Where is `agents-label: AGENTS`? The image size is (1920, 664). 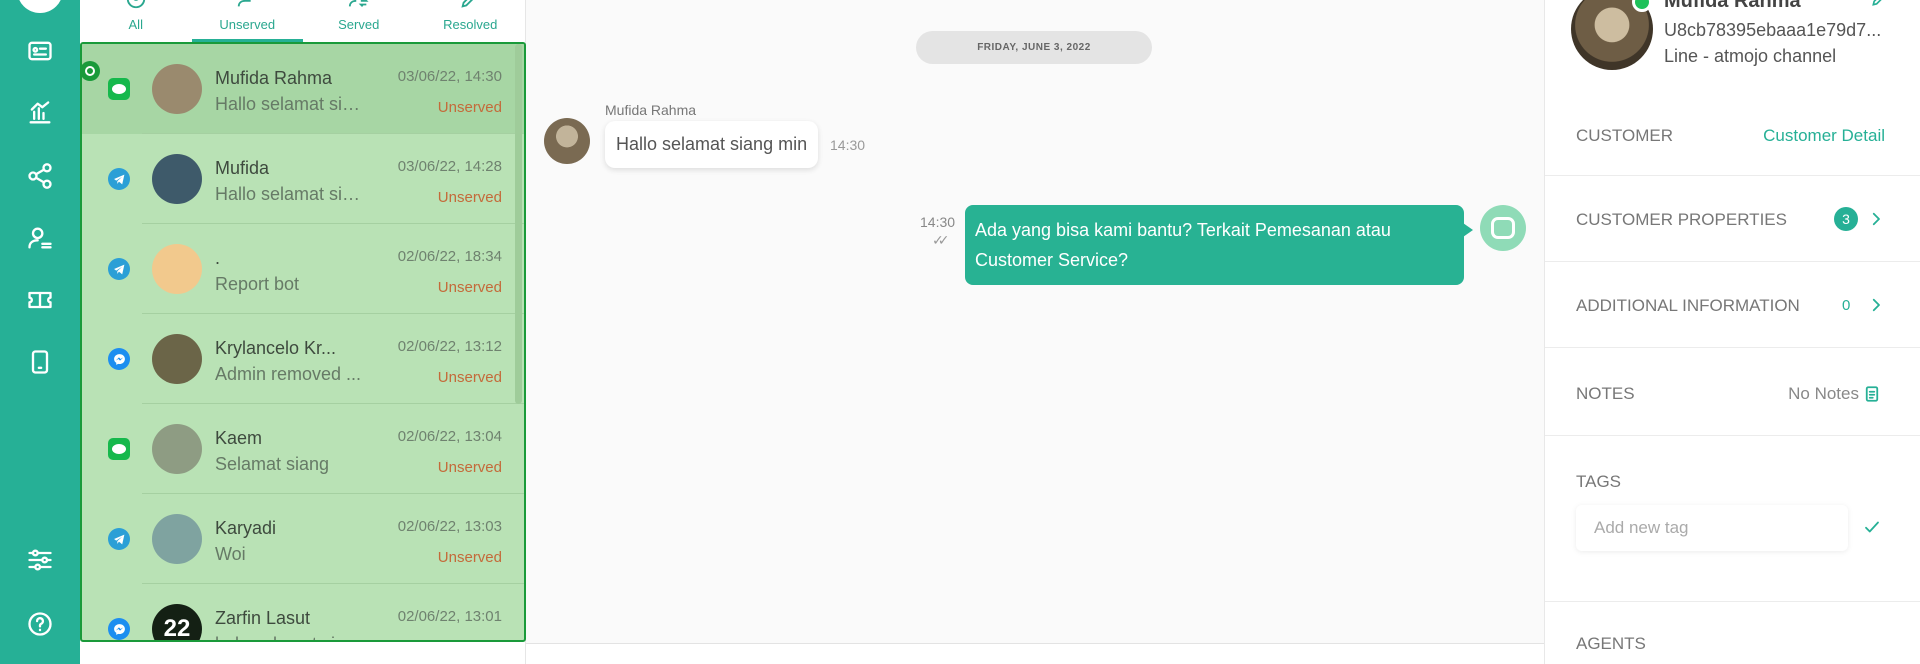 agents-label: AGENTS is located at coordinates (1611, 643).